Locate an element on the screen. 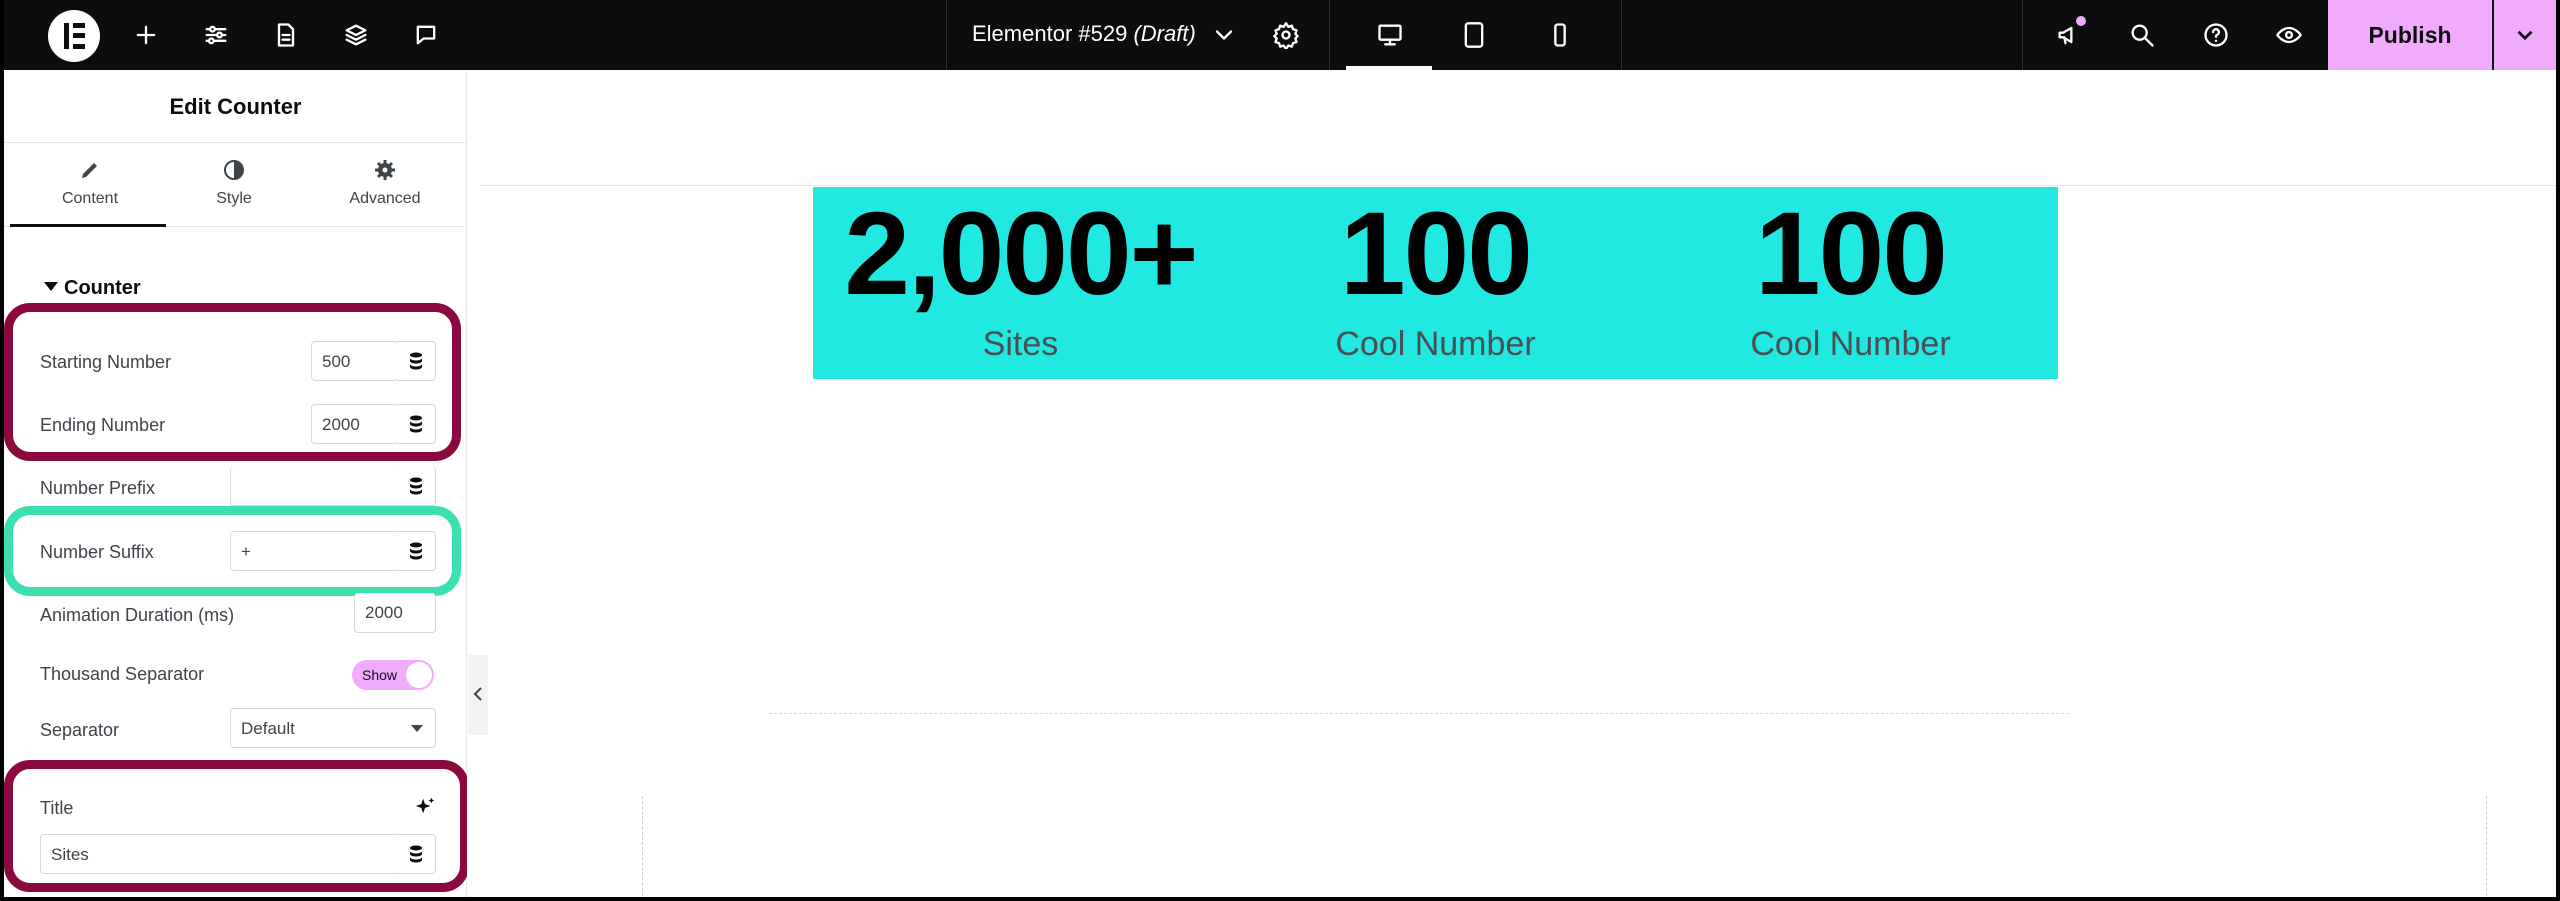 The image size is (2560, 901). preview-eye-icon is located at coordinates (2289, 35).